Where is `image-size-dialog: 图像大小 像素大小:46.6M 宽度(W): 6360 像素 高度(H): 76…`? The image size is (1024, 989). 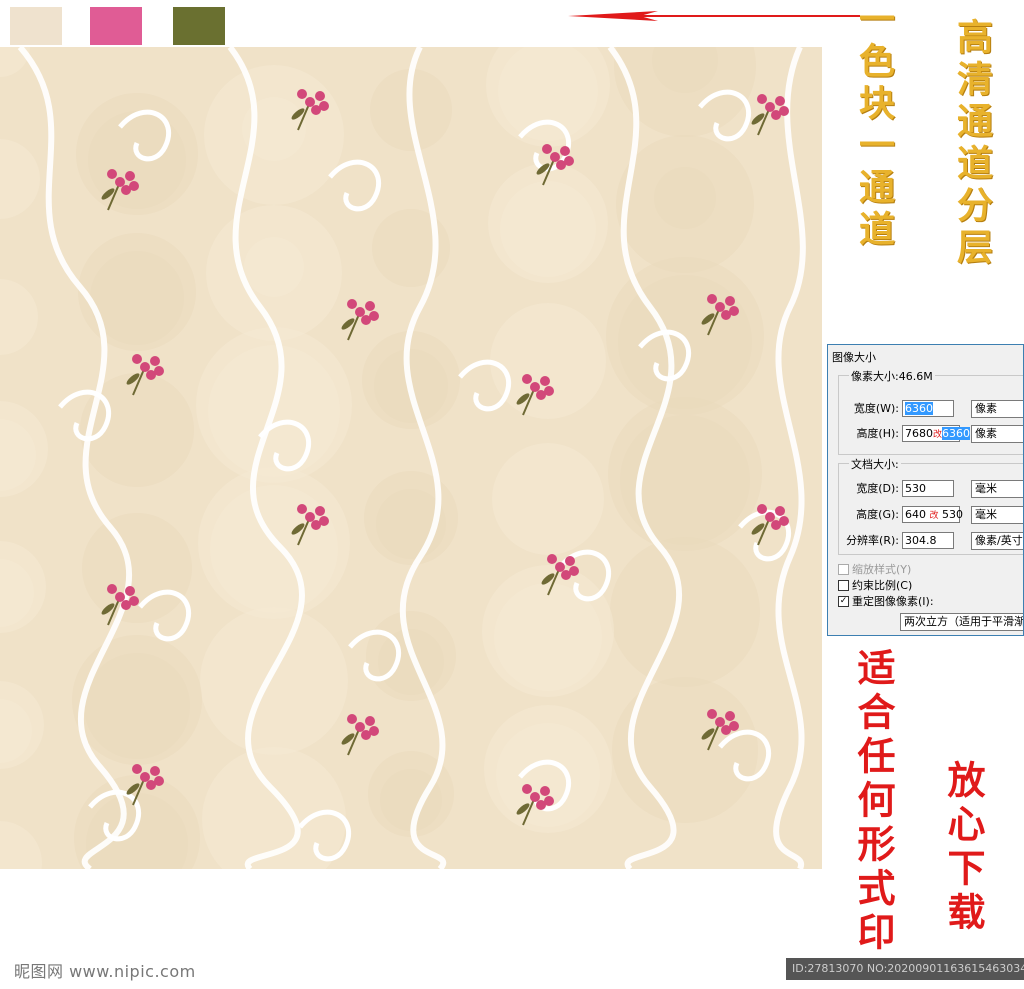
image-size-dialog: 图像大小 像素大小:46.6M 宽度(W): 6360 像素 高度(H): 76… is located at coordinates (925, 490).